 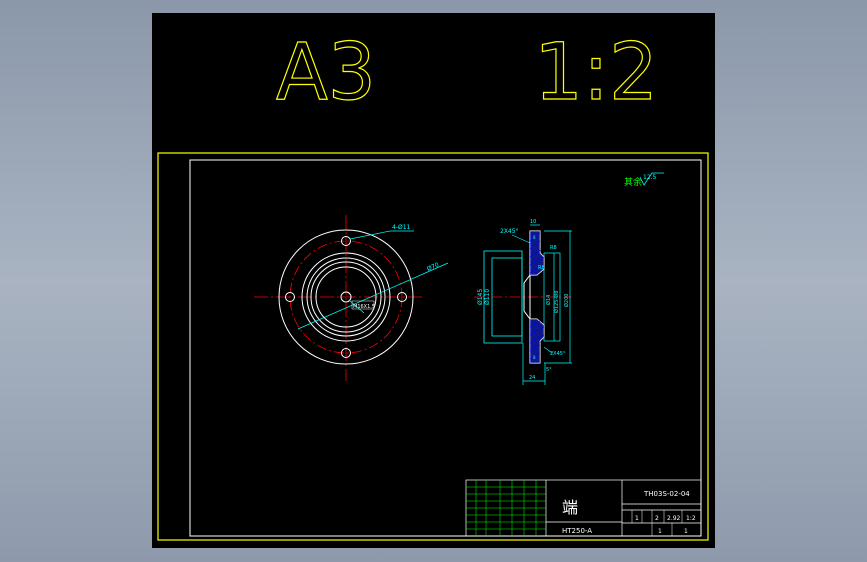 What do you see at coordinates (650, 177) in the screenshot?
I see `roughness-value: 12.5` at bounding box center [650, 177].